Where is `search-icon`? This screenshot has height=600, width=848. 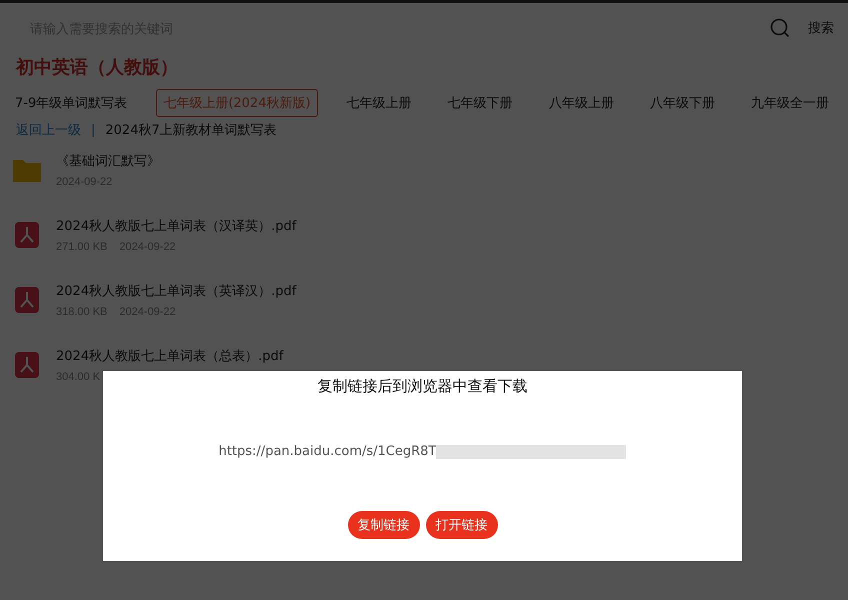 search-icon is located at coordinates (780, 28).